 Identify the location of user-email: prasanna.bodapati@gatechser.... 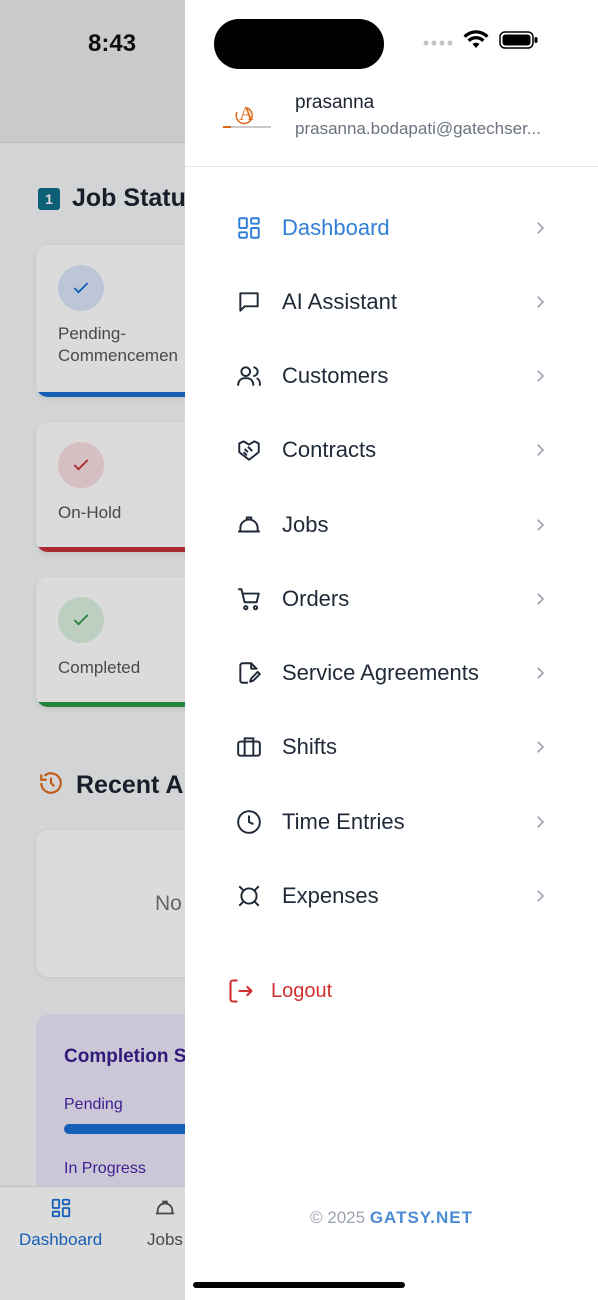
(418, 128).